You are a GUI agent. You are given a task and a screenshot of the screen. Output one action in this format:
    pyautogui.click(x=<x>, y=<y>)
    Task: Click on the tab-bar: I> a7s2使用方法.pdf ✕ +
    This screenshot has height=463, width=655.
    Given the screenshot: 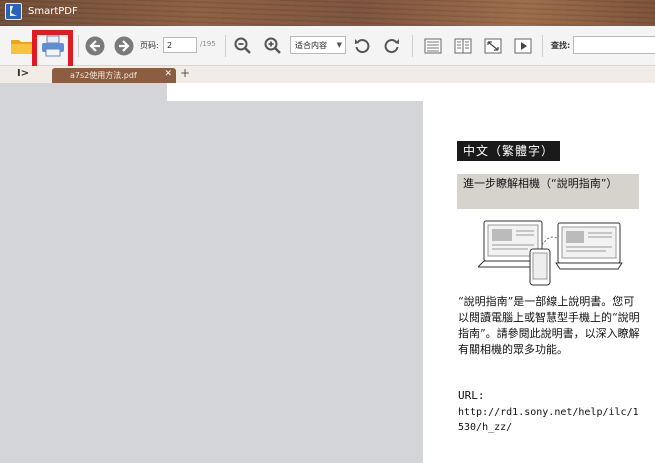 What is the action you would take?
    pyautogui.click(x=327, y=74)
    